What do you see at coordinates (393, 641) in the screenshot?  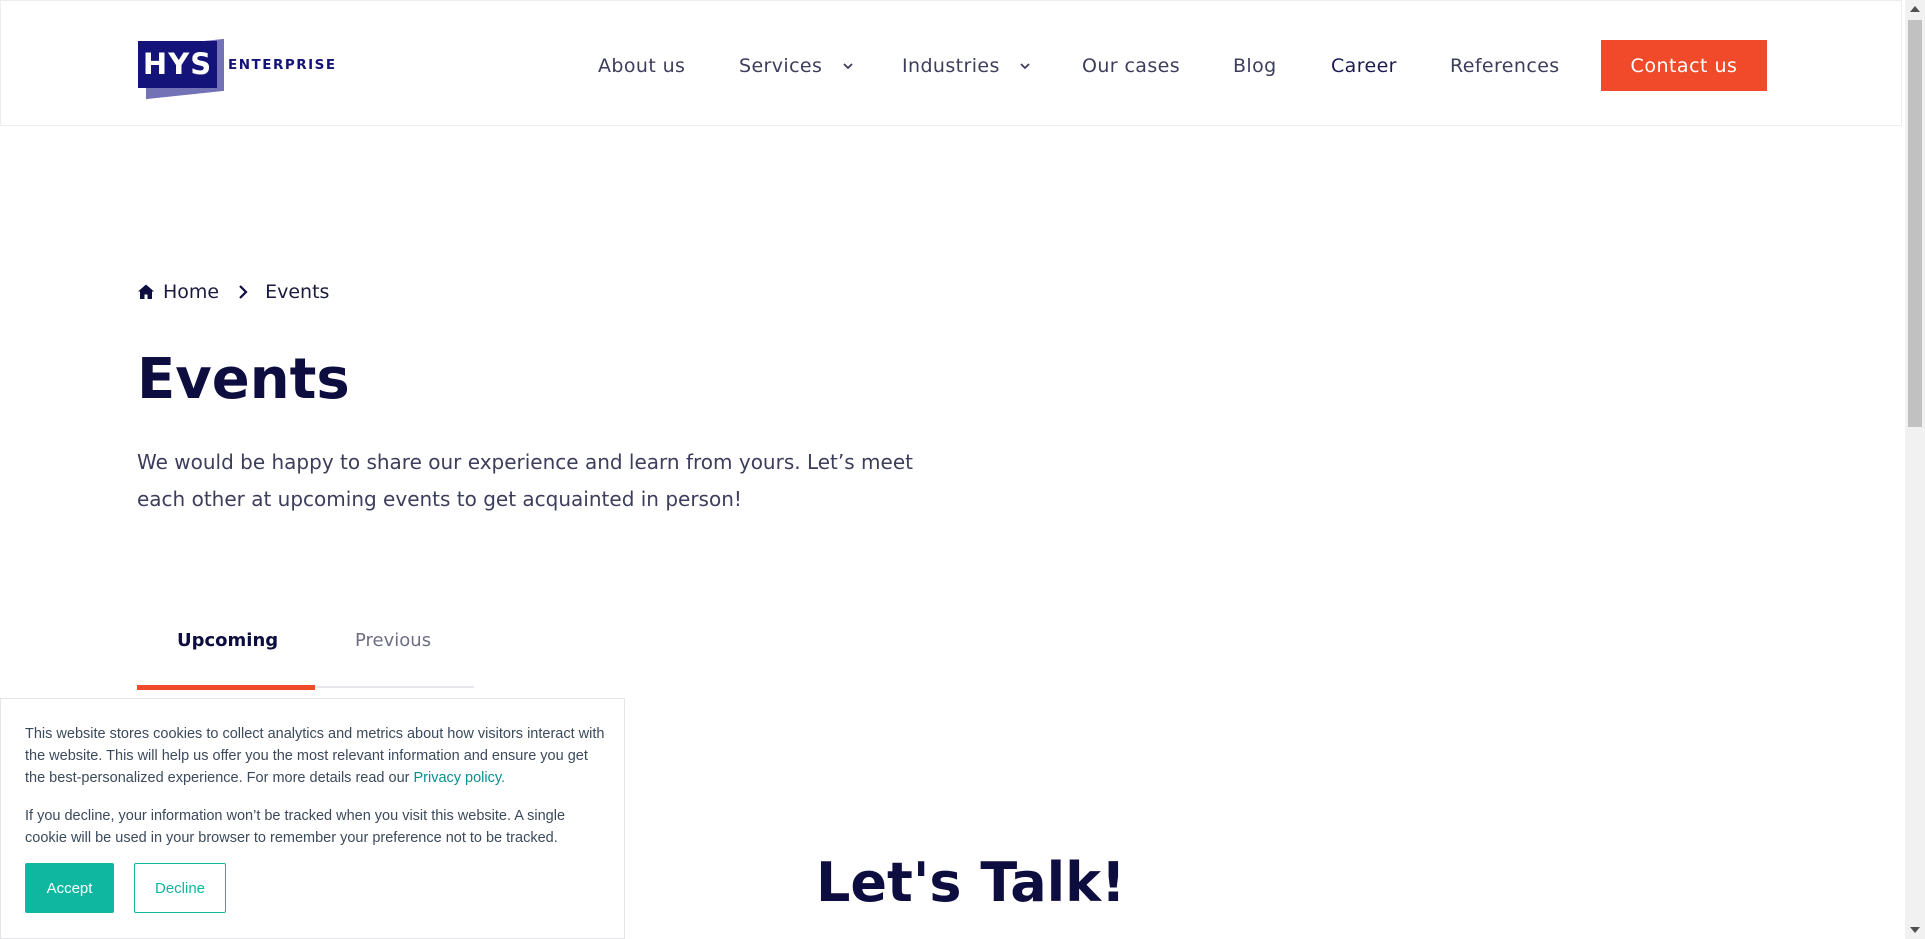 I see `tab-previous: Previous` at bounding box center [393, 641].